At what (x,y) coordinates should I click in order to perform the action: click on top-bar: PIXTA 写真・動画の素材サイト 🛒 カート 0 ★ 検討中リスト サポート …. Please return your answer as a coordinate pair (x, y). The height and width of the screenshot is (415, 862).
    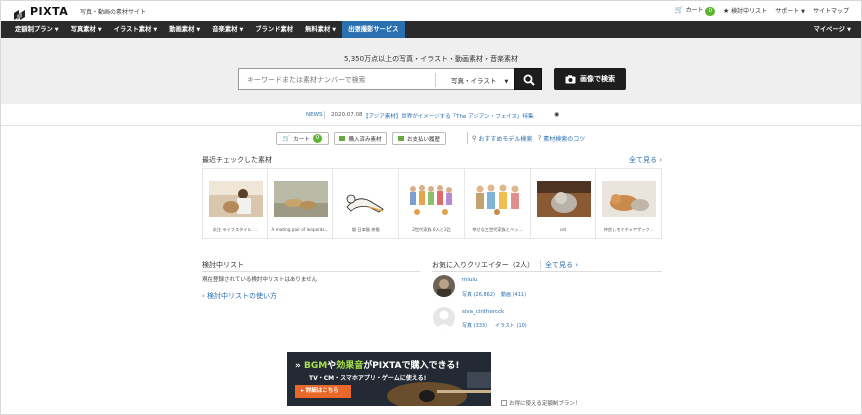
    Looking at the image, I should click on (431, 11).